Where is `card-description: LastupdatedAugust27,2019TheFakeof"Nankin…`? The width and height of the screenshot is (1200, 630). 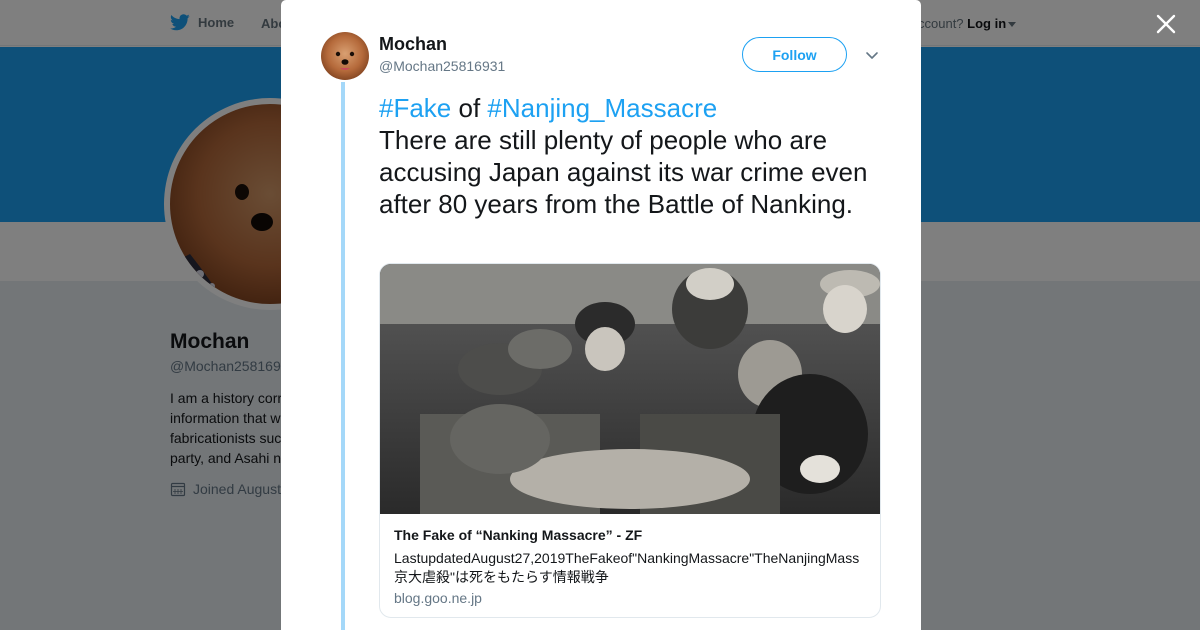 card-description: LastupdatedAugust27,2019TheFakeof"Nankin… is located at coordinates (630, 568).